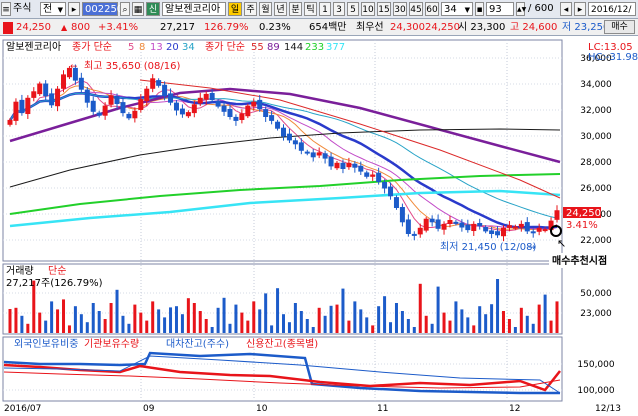  What do you see at coordinates (74, 67) in the screenshot?
I see `left-arrow-icon: ←` at bounding box center [74, 67].